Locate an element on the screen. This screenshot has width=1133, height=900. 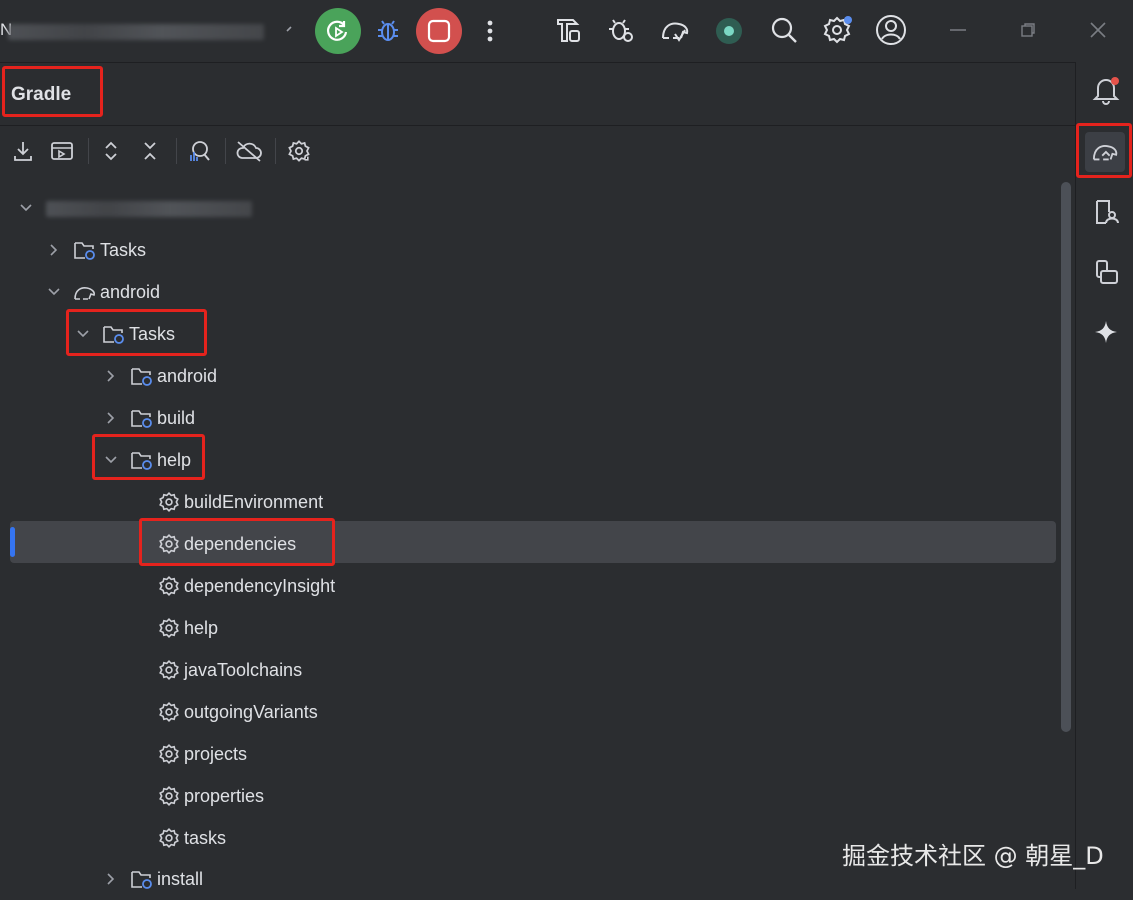
task-item-label: javaToolchains is located at coordinates (243, 669).